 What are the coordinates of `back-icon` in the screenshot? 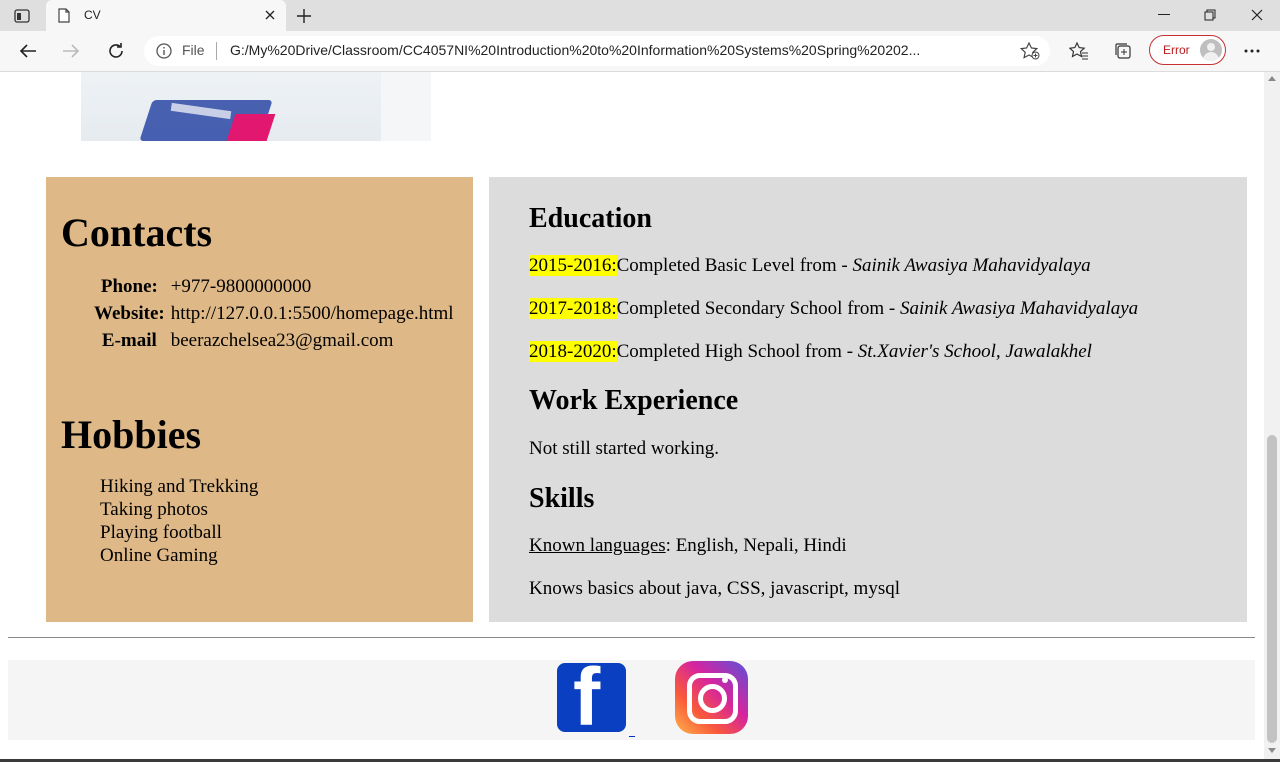 It's located at (28, 51).